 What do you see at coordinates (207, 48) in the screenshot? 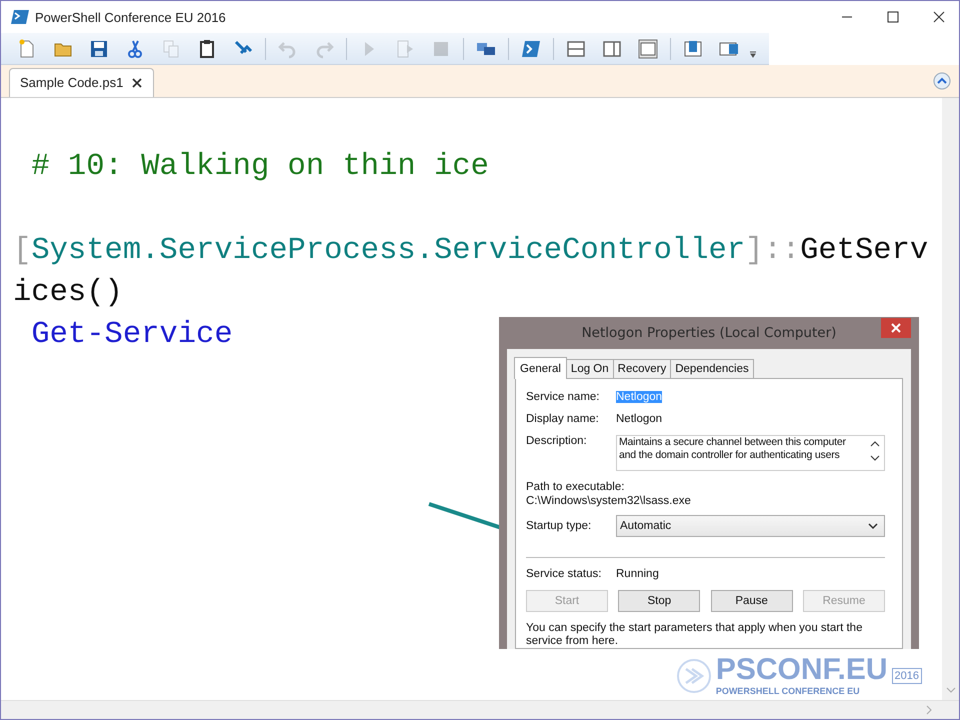
I see `paste-icon` at bounding box center [207, 48].